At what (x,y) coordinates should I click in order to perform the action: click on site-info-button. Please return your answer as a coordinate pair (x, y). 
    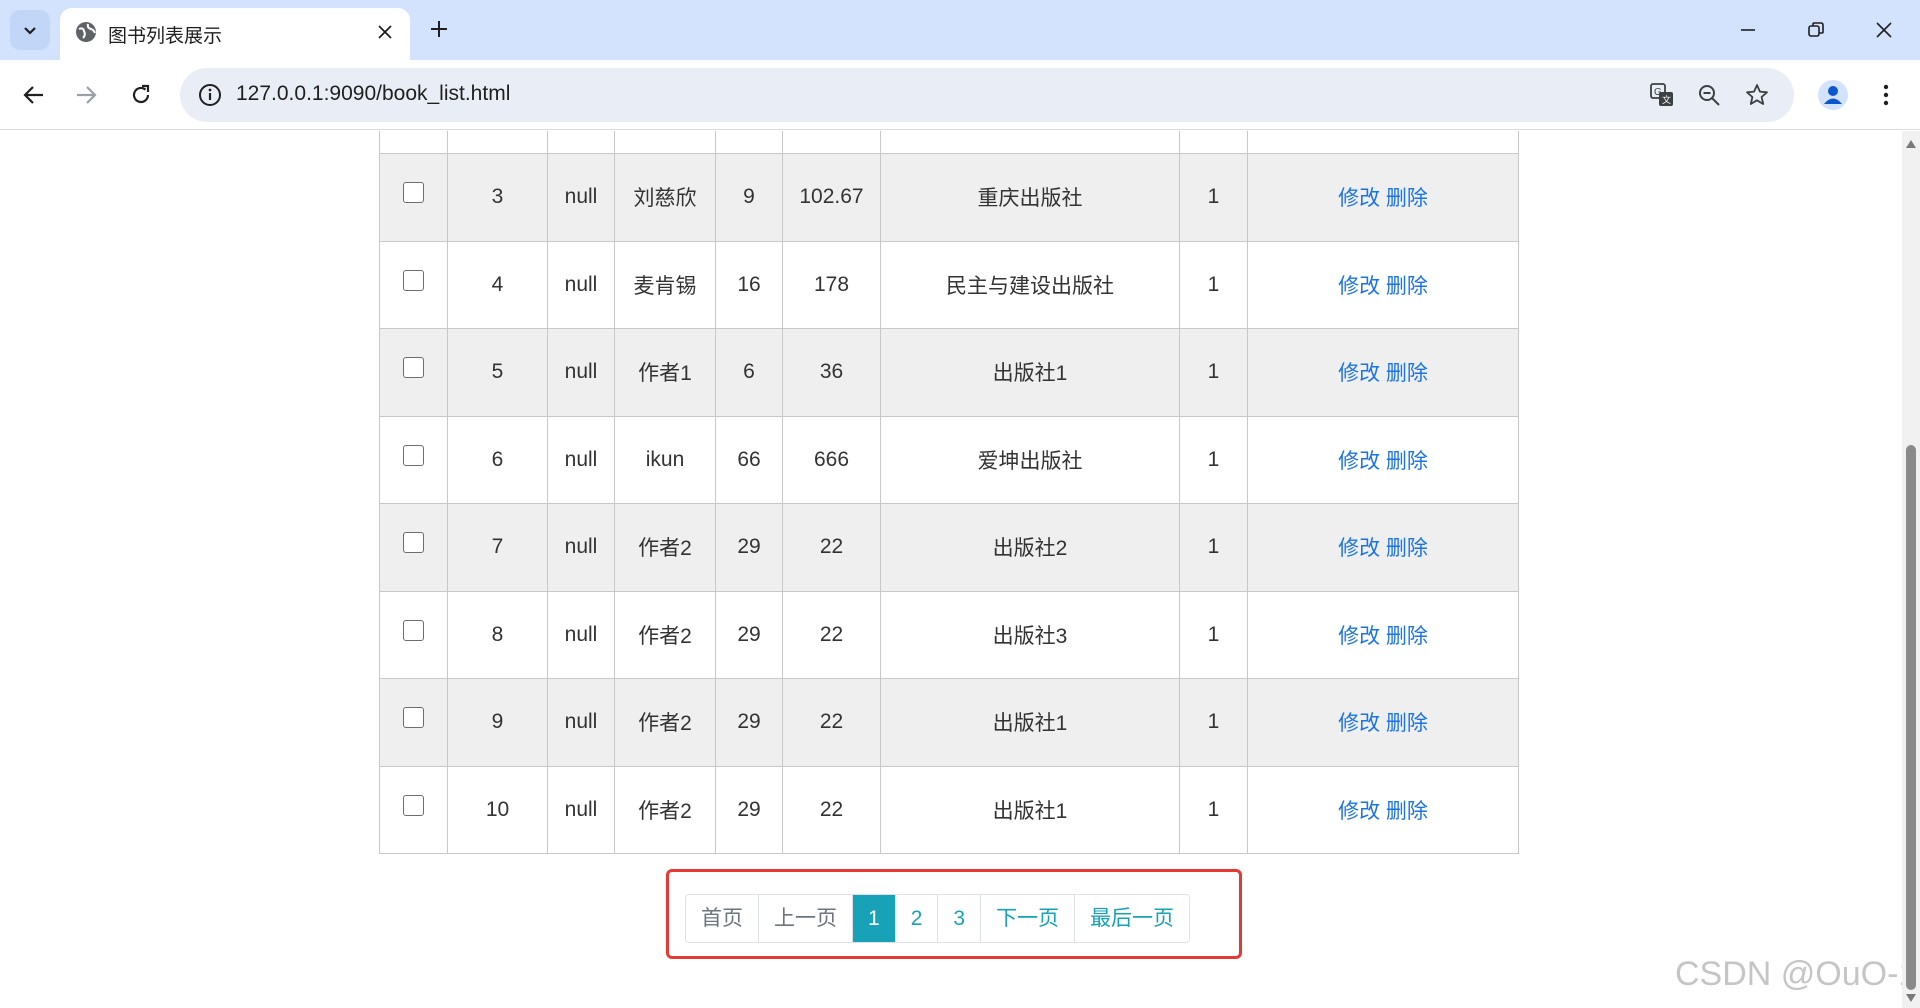
    Looking at the image, I should click on (210, 95).